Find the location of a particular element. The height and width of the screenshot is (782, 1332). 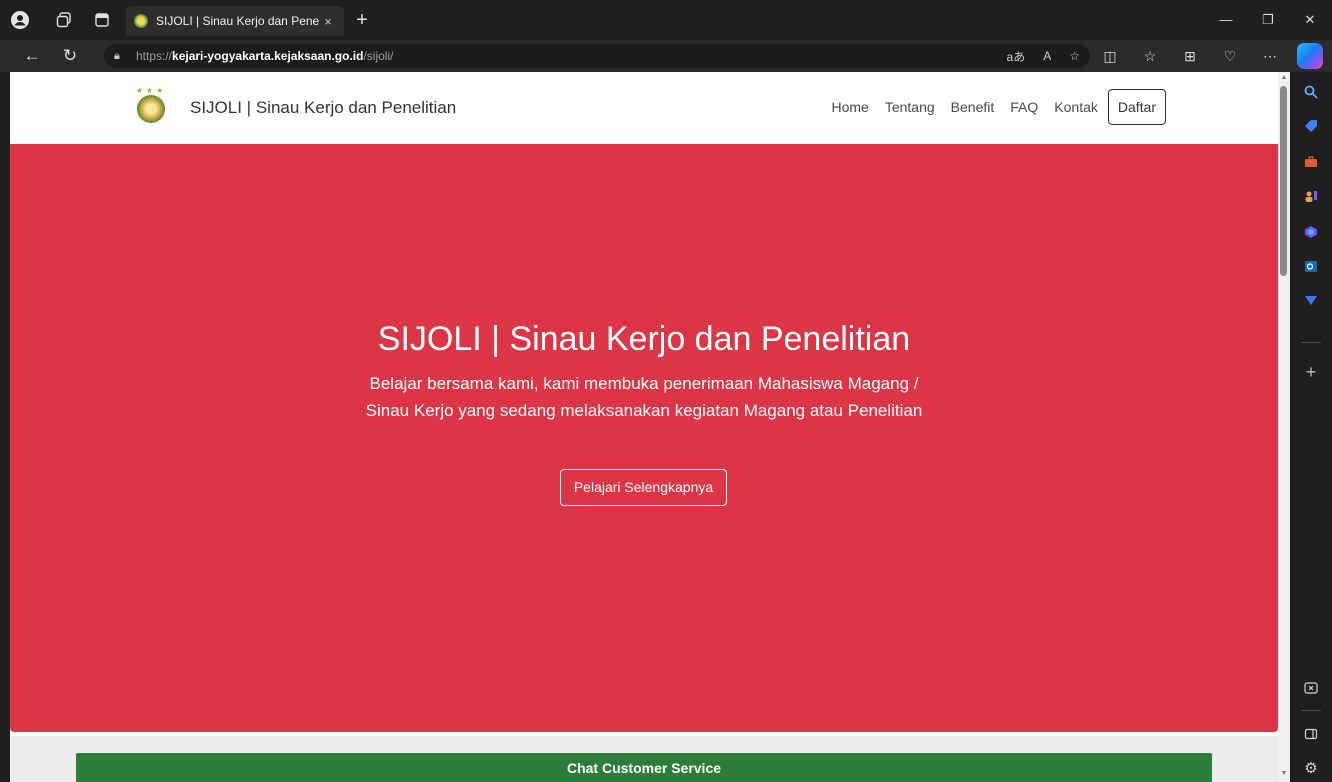

site-favicon-icon is located at coordinates (141, 21).